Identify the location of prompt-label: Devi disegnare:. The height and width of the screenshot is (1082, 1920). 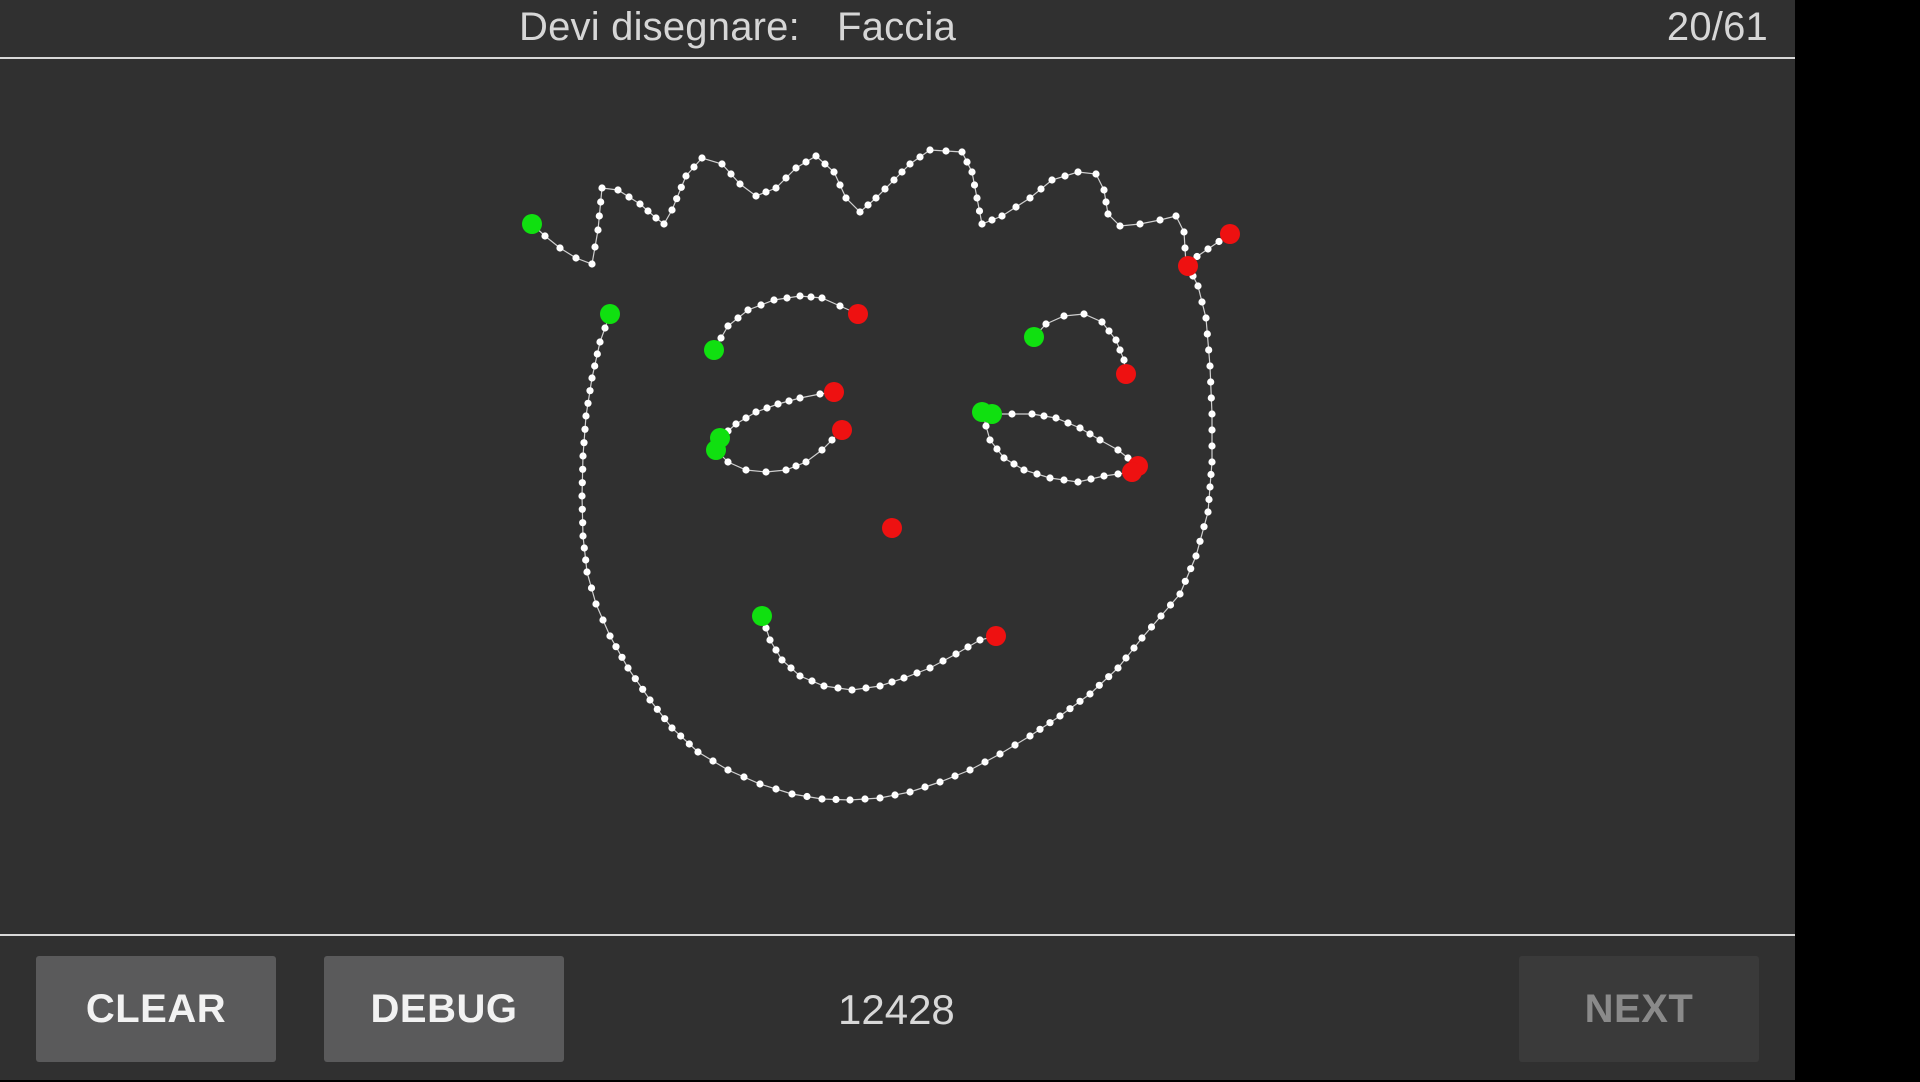
(659, 27).